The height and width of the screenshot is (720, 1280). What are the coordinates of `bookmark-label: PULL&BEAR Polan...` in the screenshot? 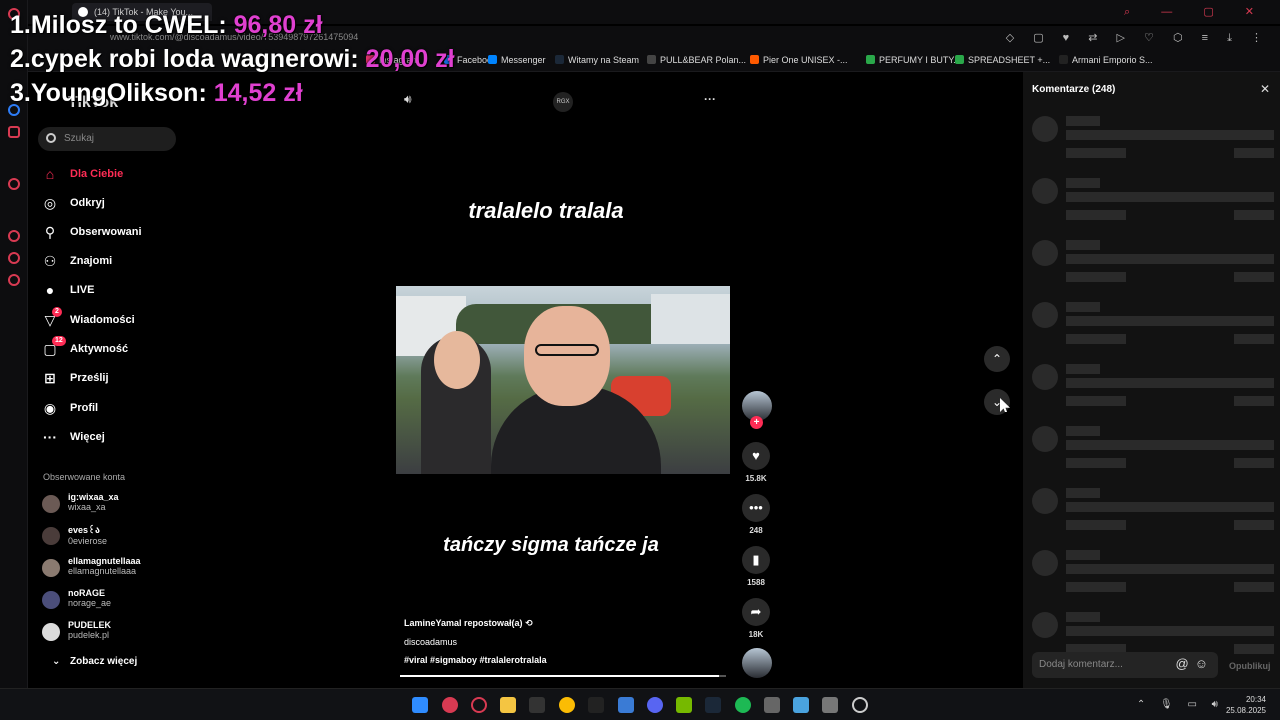 It's located at (703, 60).